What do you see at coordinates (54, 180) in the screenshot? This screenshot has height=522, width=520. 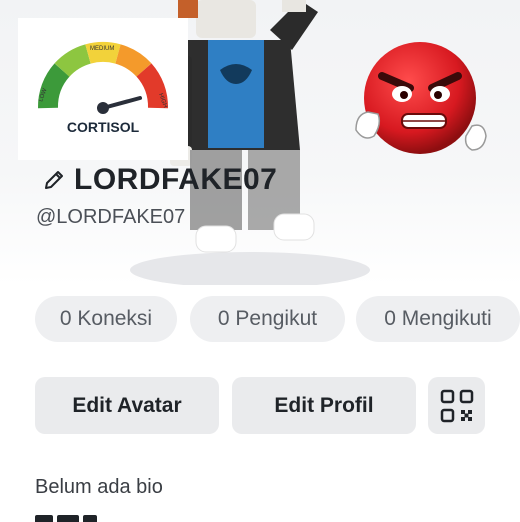 I see `pencil-icon` at bounding box center [54, 180].